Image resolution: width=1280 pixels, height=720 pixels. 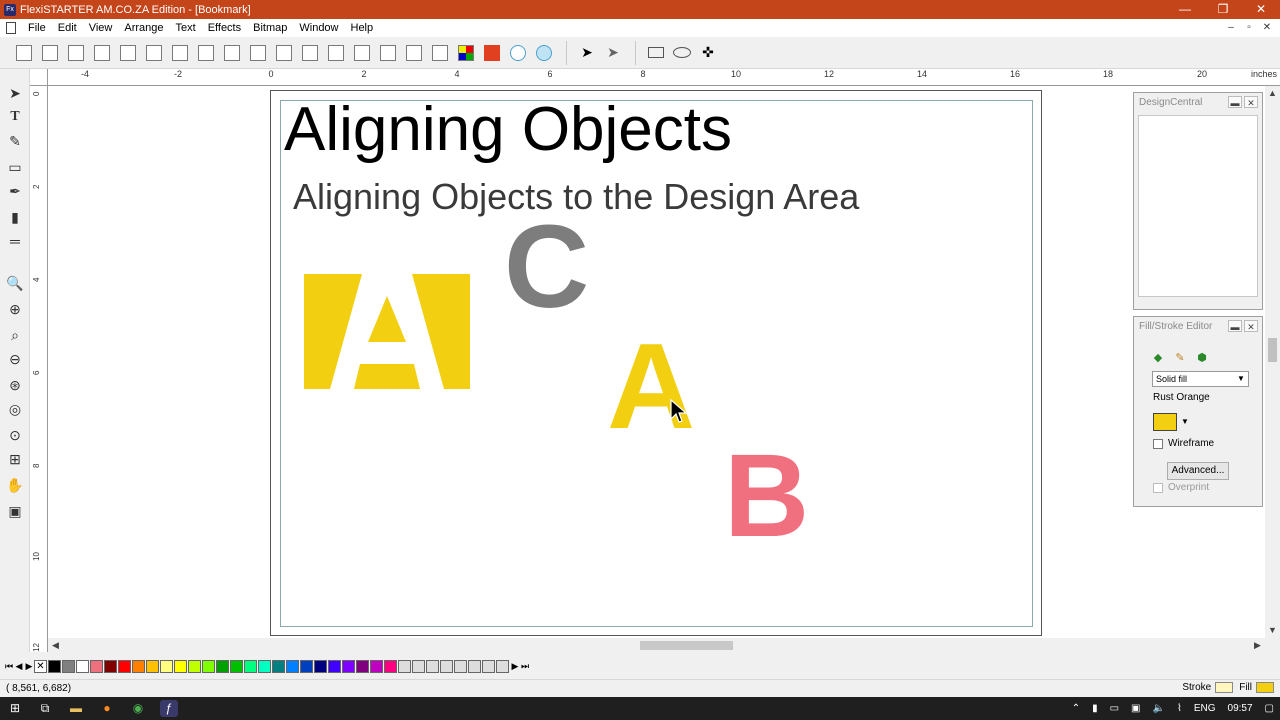 I want to click on firefox-icon: ●, so click(x=107, y=708).